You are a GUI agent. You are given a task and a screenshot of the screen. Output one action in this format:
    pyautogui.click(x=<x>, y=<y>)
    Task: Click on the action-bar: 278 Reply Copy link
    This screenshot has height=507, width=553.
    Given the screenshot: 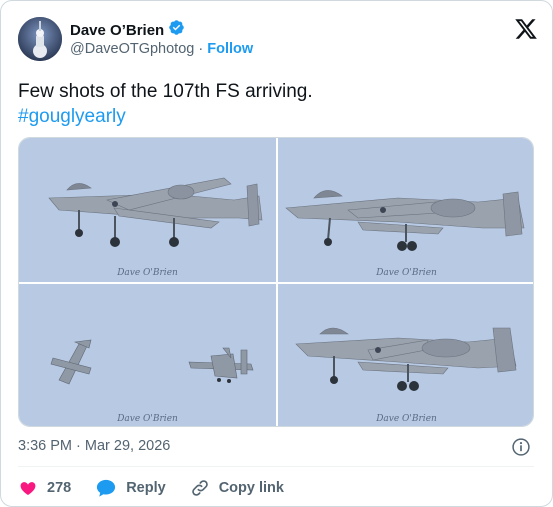 What is the action you would take?
    pyautogui.click(x=163, y=488)
    